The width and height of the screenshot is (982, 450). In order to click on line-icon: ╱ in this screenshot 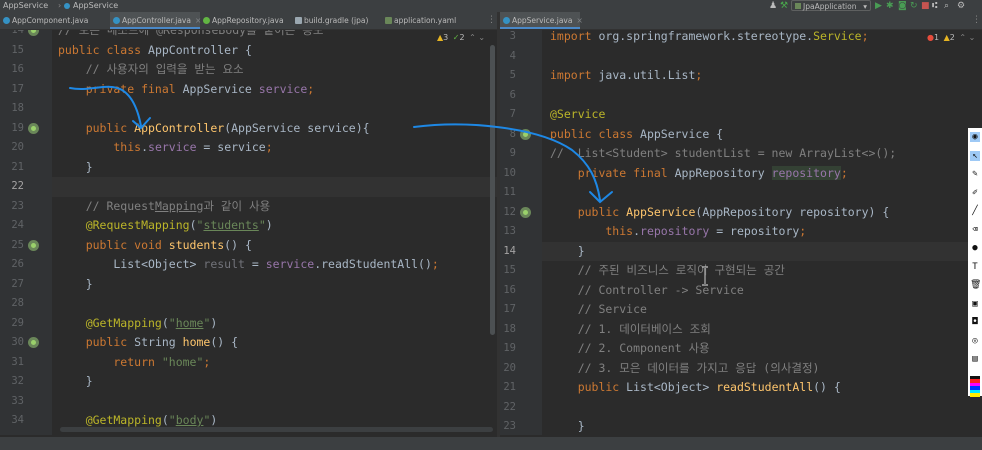, I will do `click(975, 211)`.